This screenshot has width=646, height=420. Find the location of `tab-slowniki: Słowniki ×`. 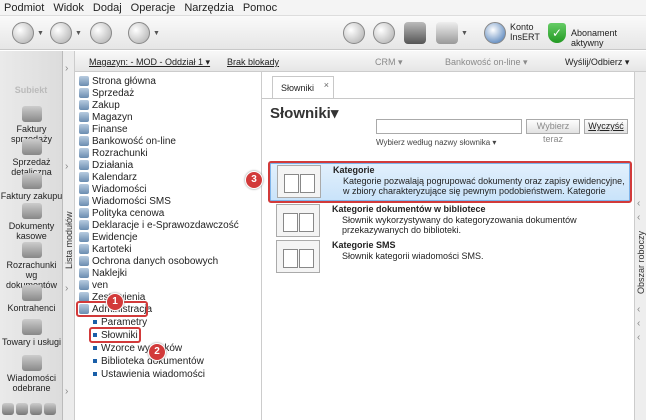

tab-slowniki: Słowniki × is located at coordinates (303, 87).